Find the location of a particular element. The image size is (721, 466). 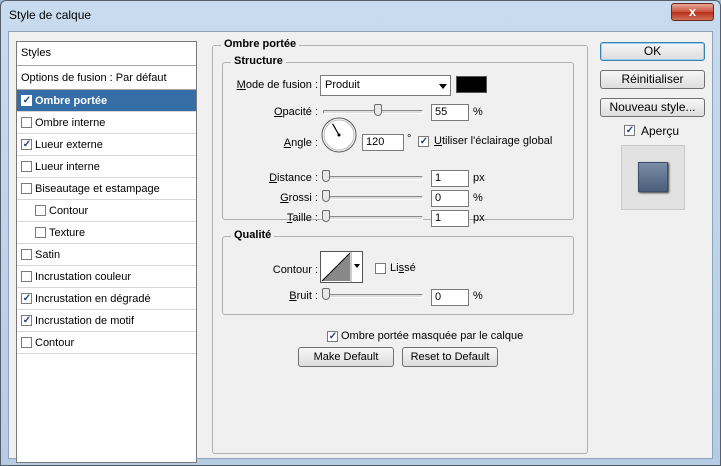

contour-picker is located at coordinates (341, 267).